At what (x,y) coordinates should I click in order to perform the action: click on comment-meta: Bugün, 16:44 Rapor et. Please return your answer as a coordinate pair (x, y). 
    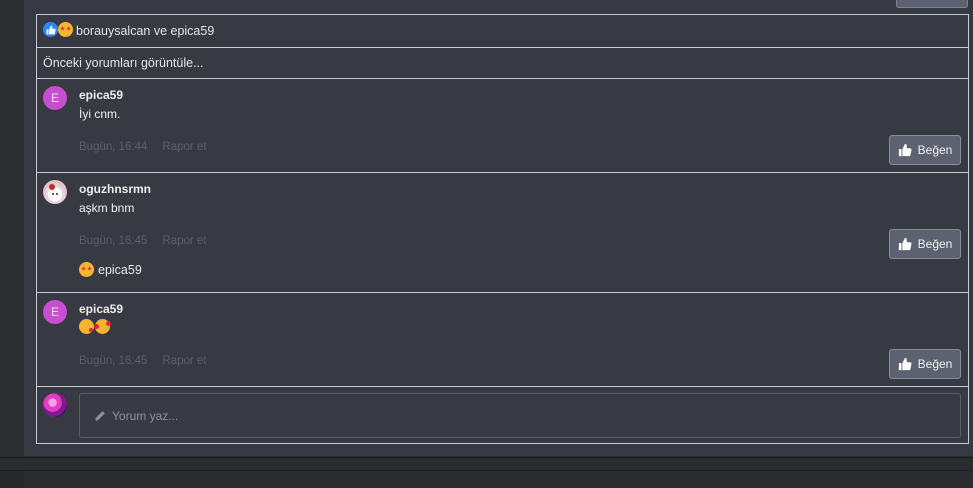
    Looking at the image, I should click on (143, 147).